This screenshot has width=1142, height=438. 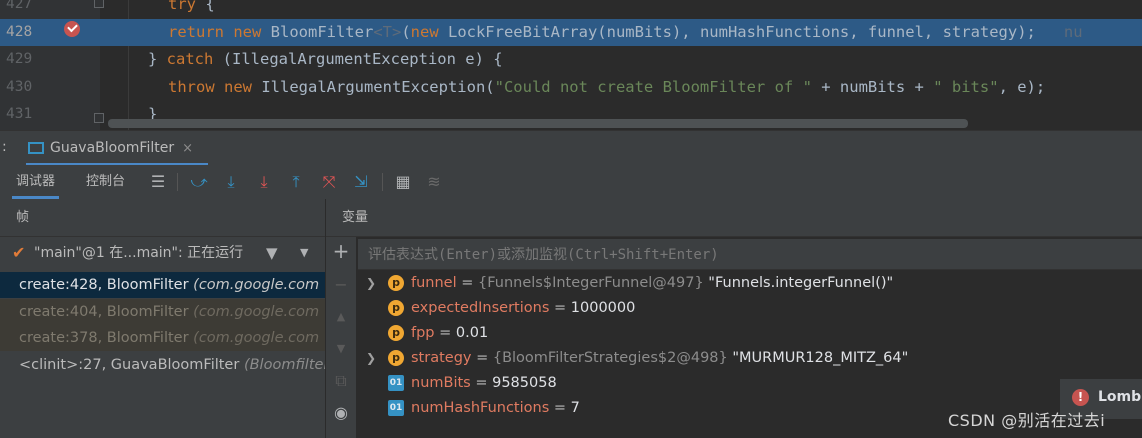 I want to click on add-watch-icon: +, so click(x=341, y=251).